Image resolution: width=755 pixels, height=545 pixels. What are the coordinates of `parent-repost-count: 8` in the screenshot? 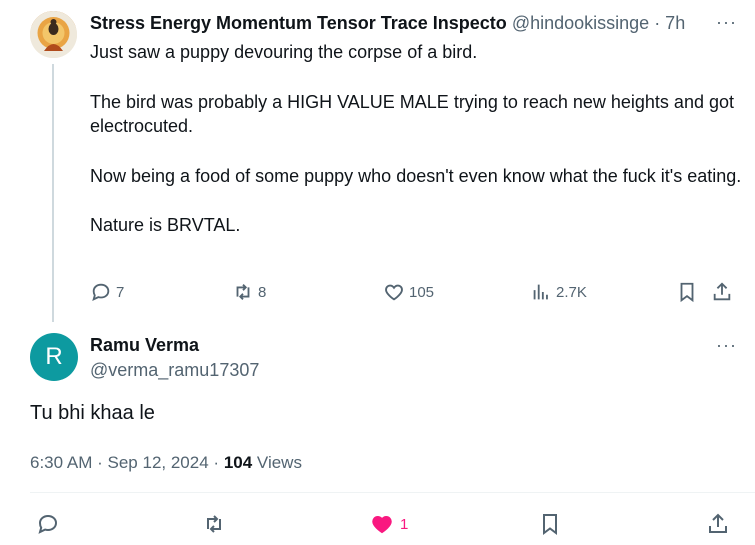 It's located at (262, 292).